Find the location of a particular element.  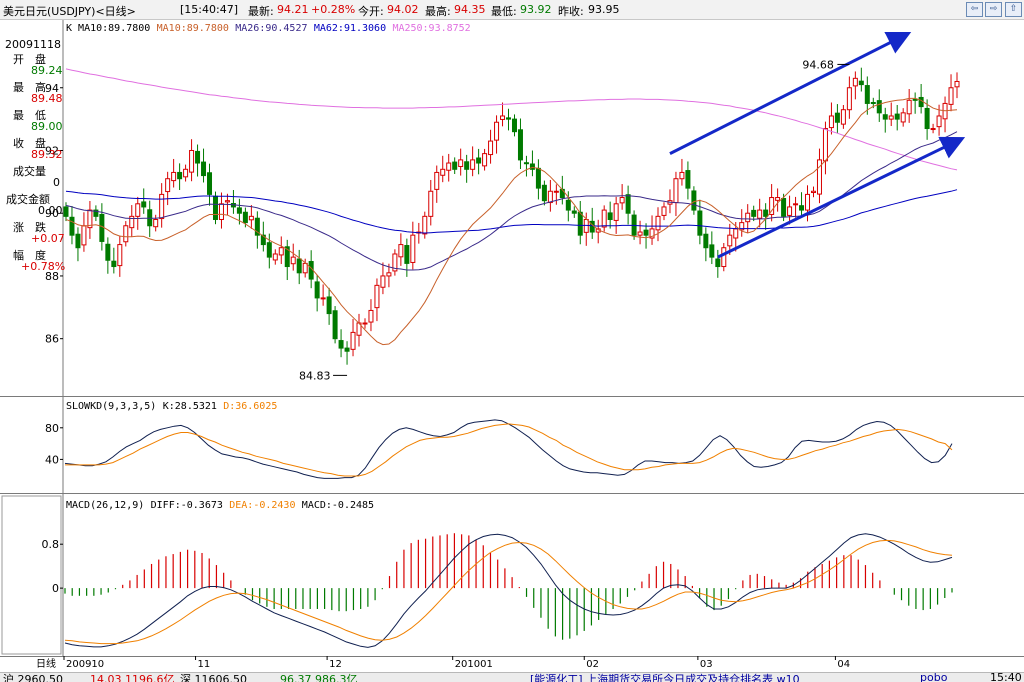

open-label: 今开: is located at coordinates (371, 11).